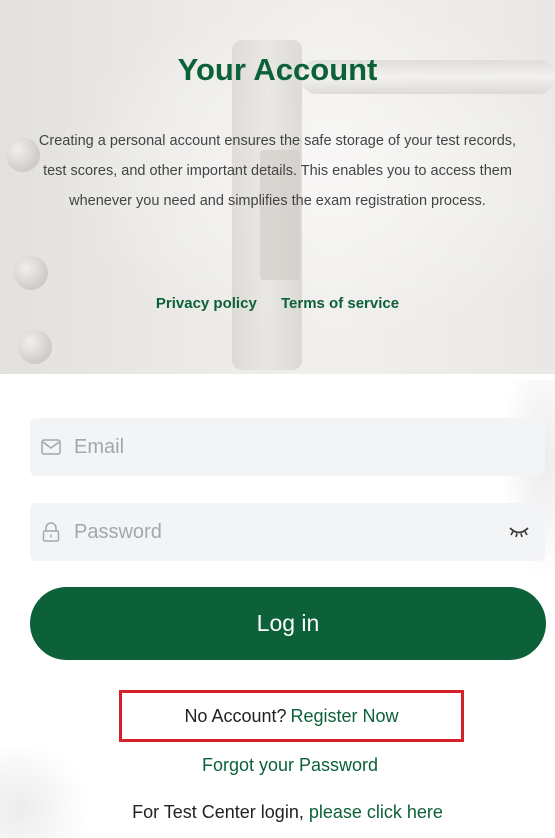 This screenshot has width=555, height=838. Describe the element at coordinates (340, 303) in the screenshot. I see `terms-of-service-link: Terms of service` at that location.